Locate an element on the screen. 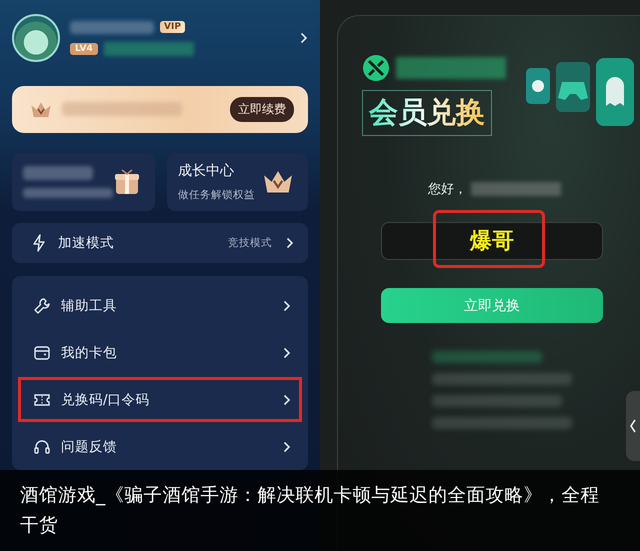 This screenshot has width=640, height=551. code-input-field: 爆哥 is located at coordinates (492, 241).